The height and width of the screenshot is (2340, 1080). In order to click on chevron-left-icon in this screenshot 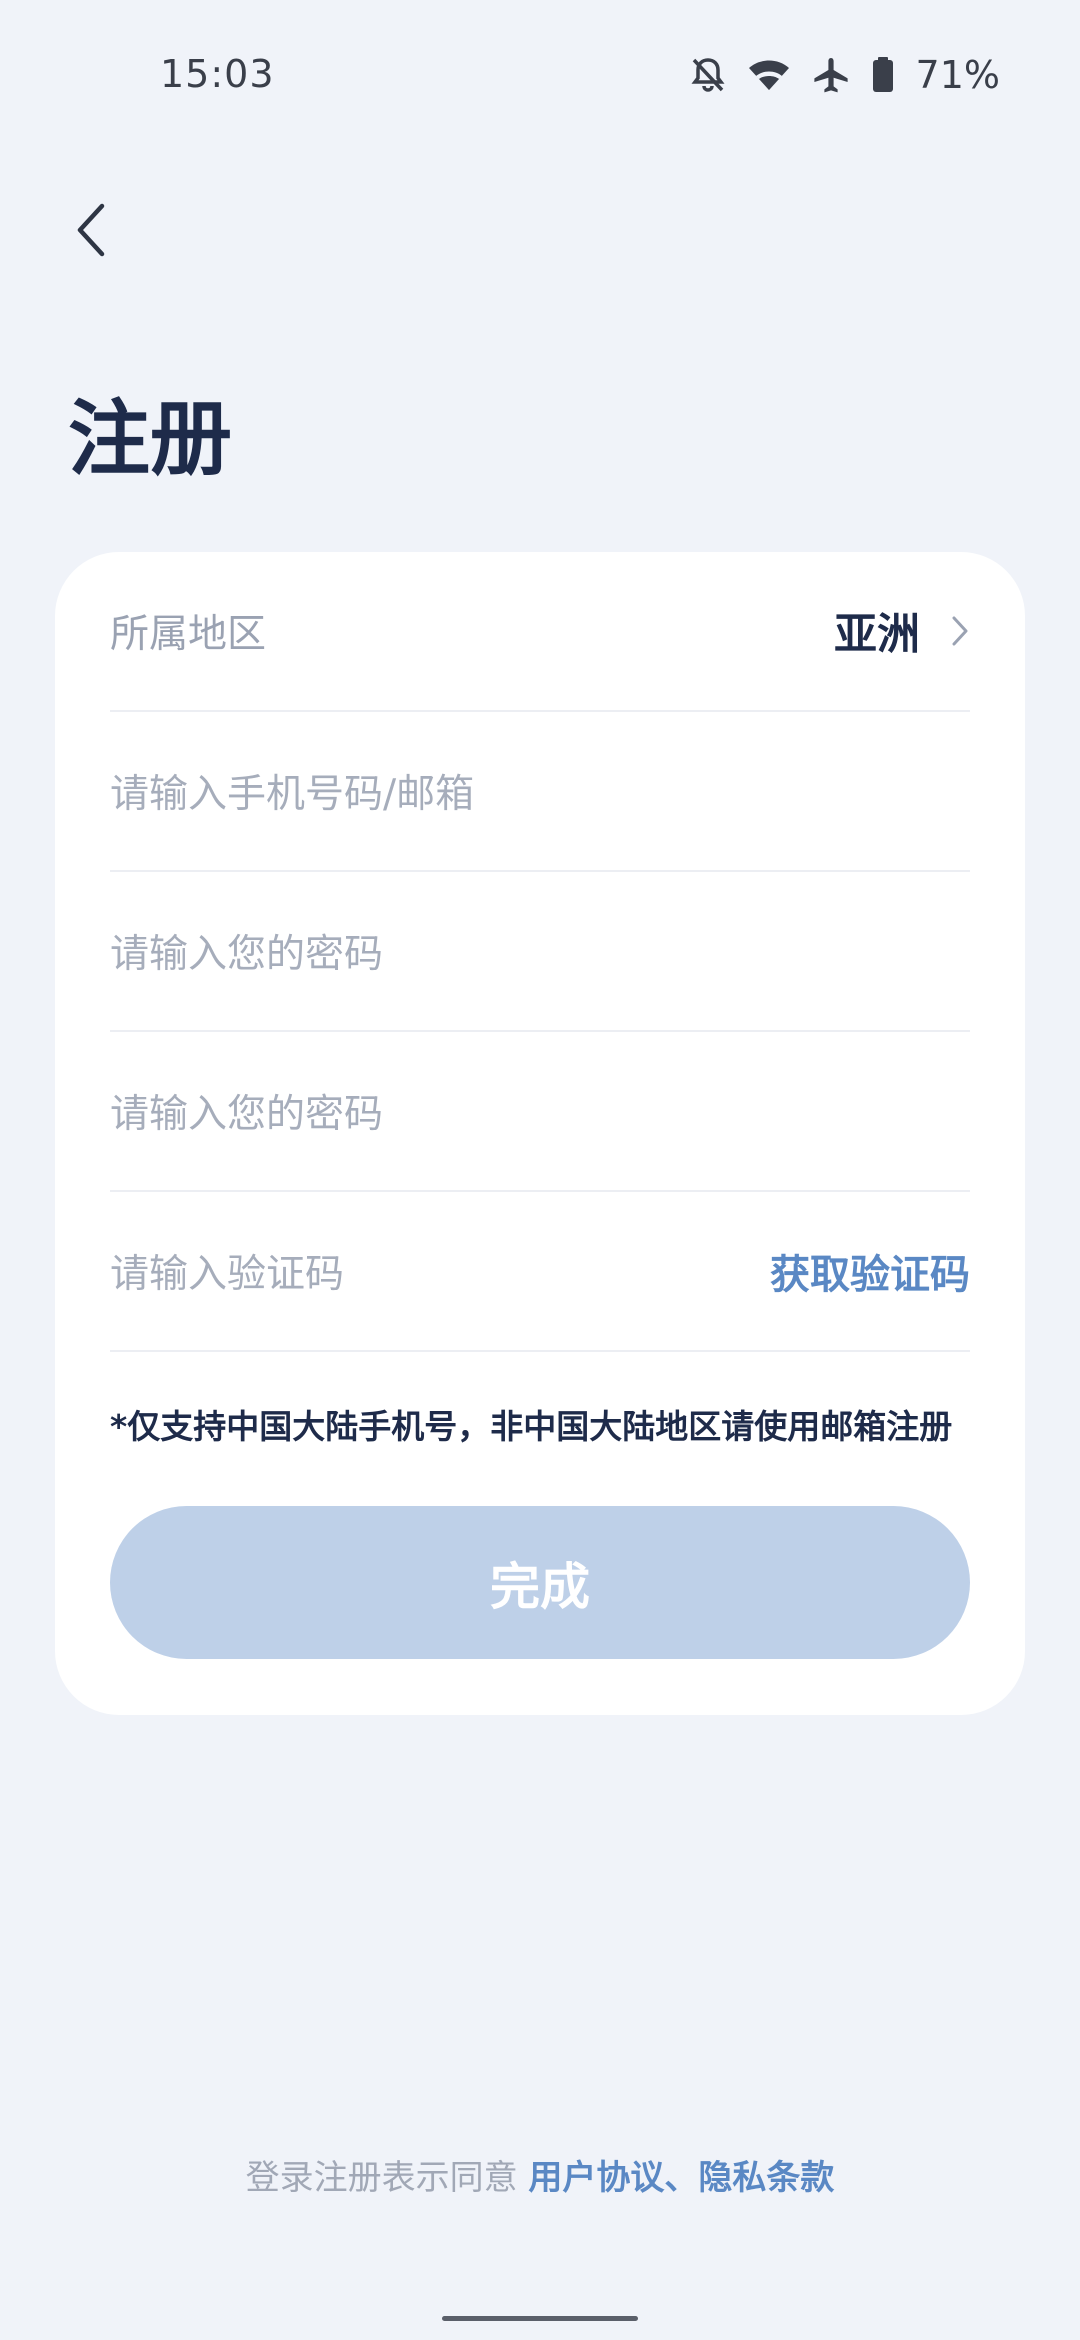, I will do `click(91, 230)`.